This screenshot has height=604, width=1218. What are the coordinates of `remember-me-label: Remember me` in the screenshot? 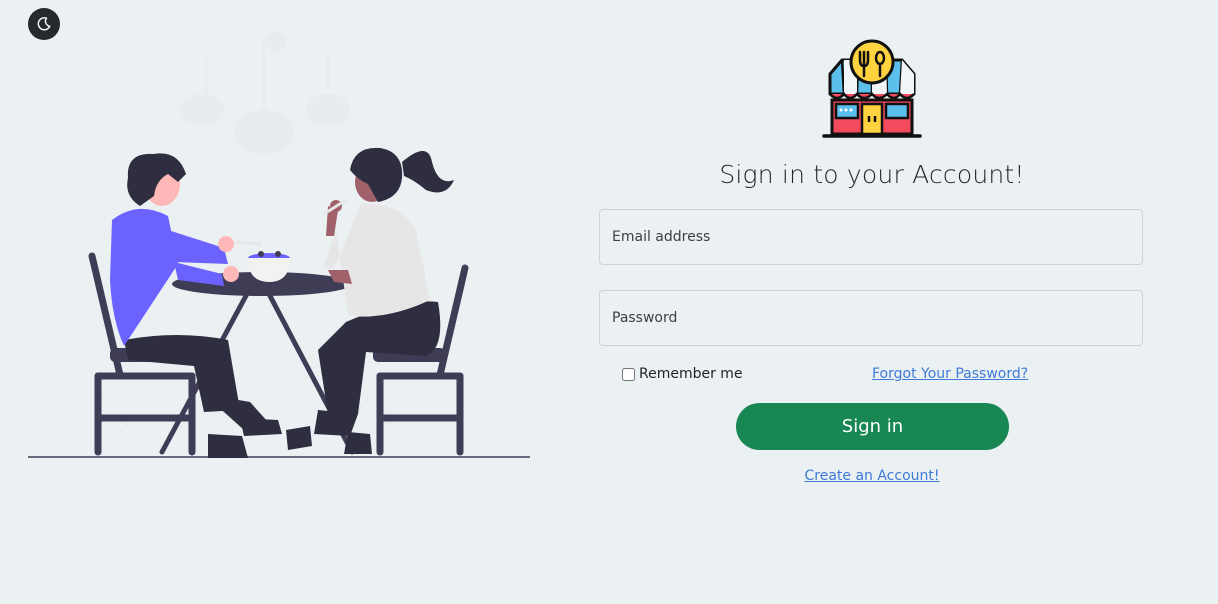 It's located at (691, 374).